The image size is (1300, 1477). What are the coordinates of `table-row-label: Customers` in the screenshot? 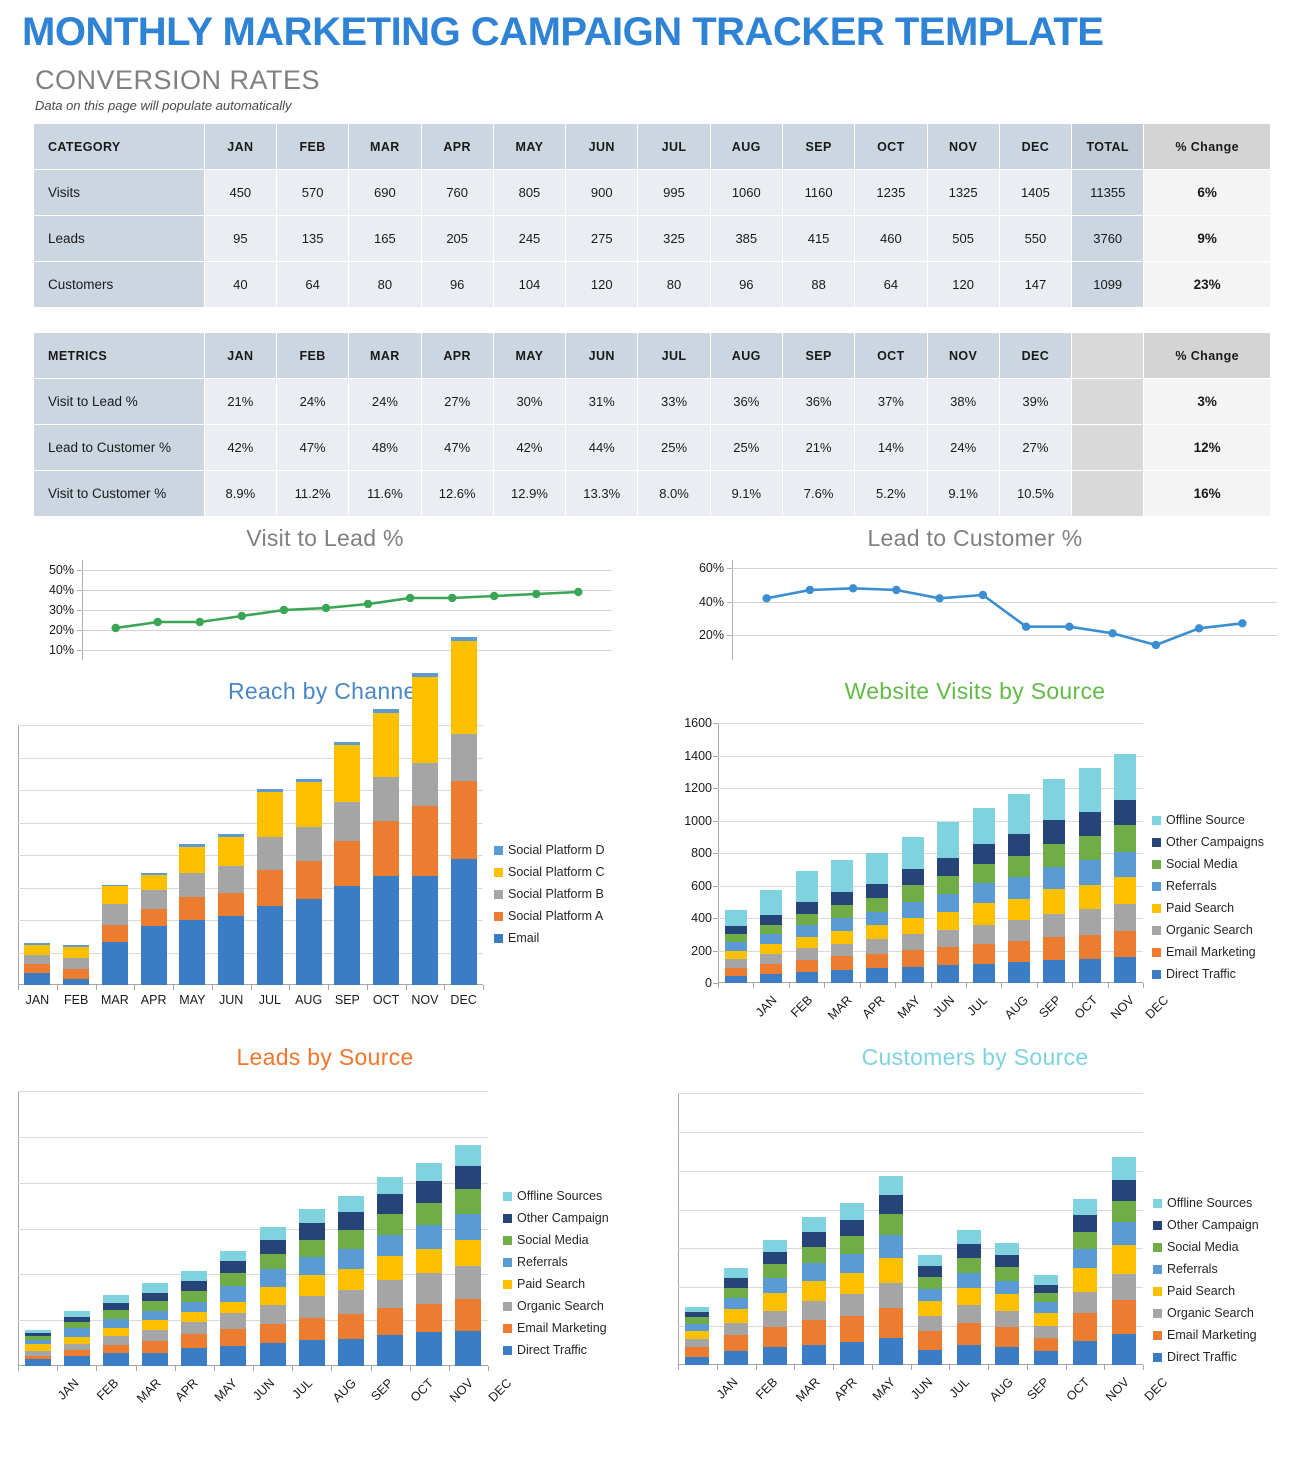 It's located at (119, 284).